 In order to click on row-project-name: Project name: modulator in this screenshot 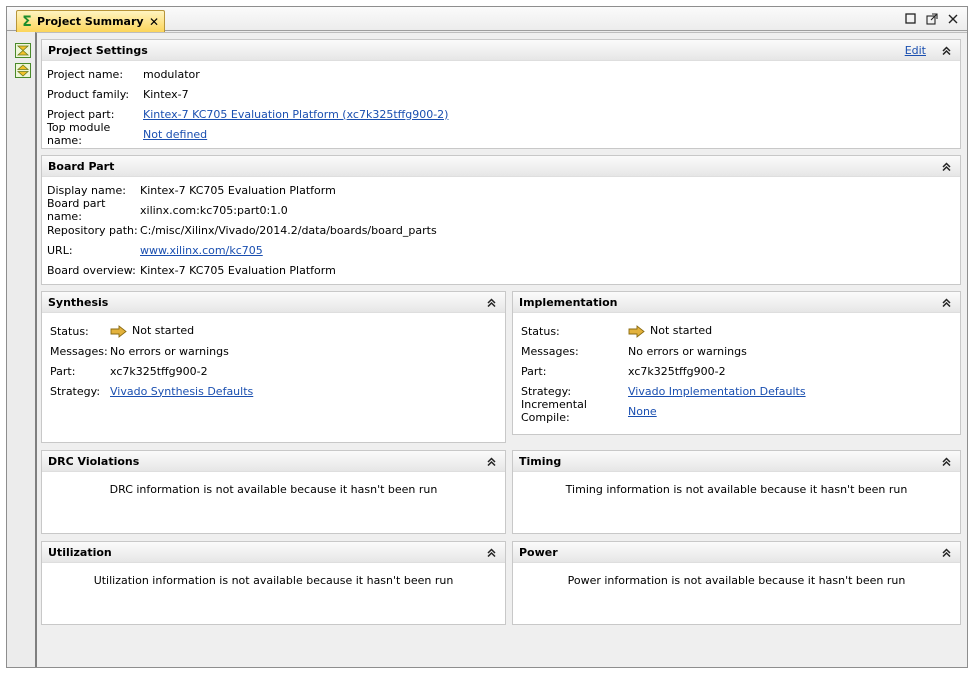, I will do `click(503, 74)`.